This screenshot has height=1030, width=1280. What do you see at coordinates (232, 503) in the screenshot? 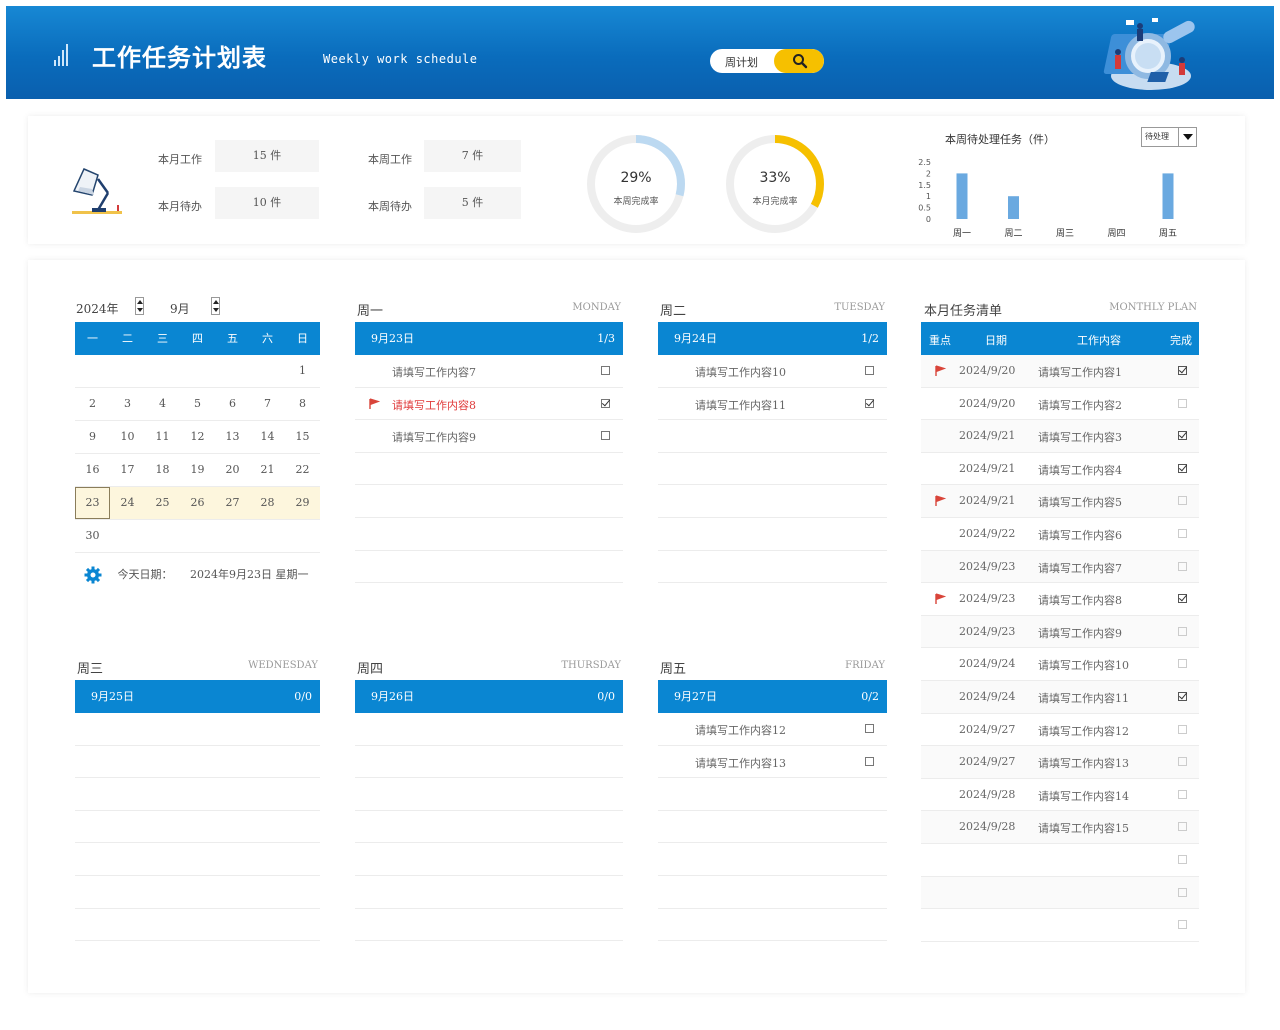
I see `calendar-day: 27` at bounding box center [232, 503].